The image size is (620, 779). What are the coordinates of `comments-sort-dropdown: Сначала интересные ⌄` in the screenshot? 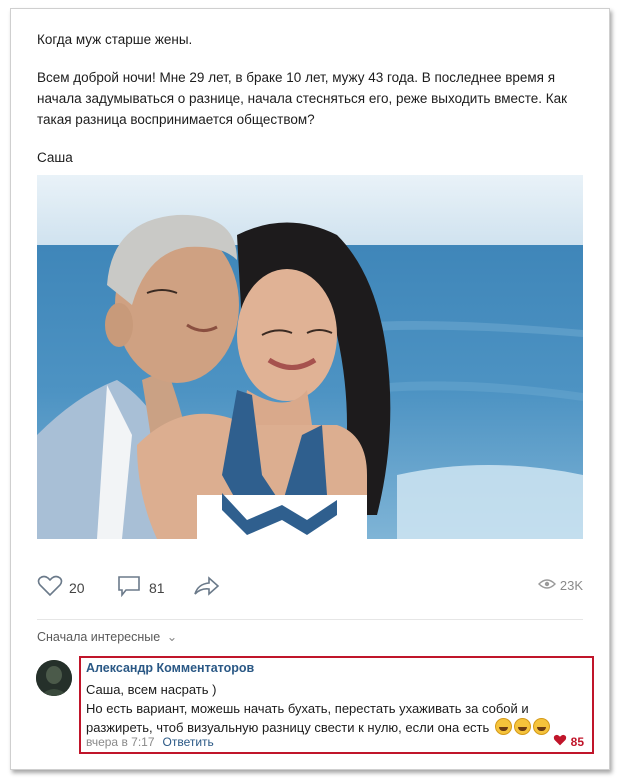 It's located at (107, 636).